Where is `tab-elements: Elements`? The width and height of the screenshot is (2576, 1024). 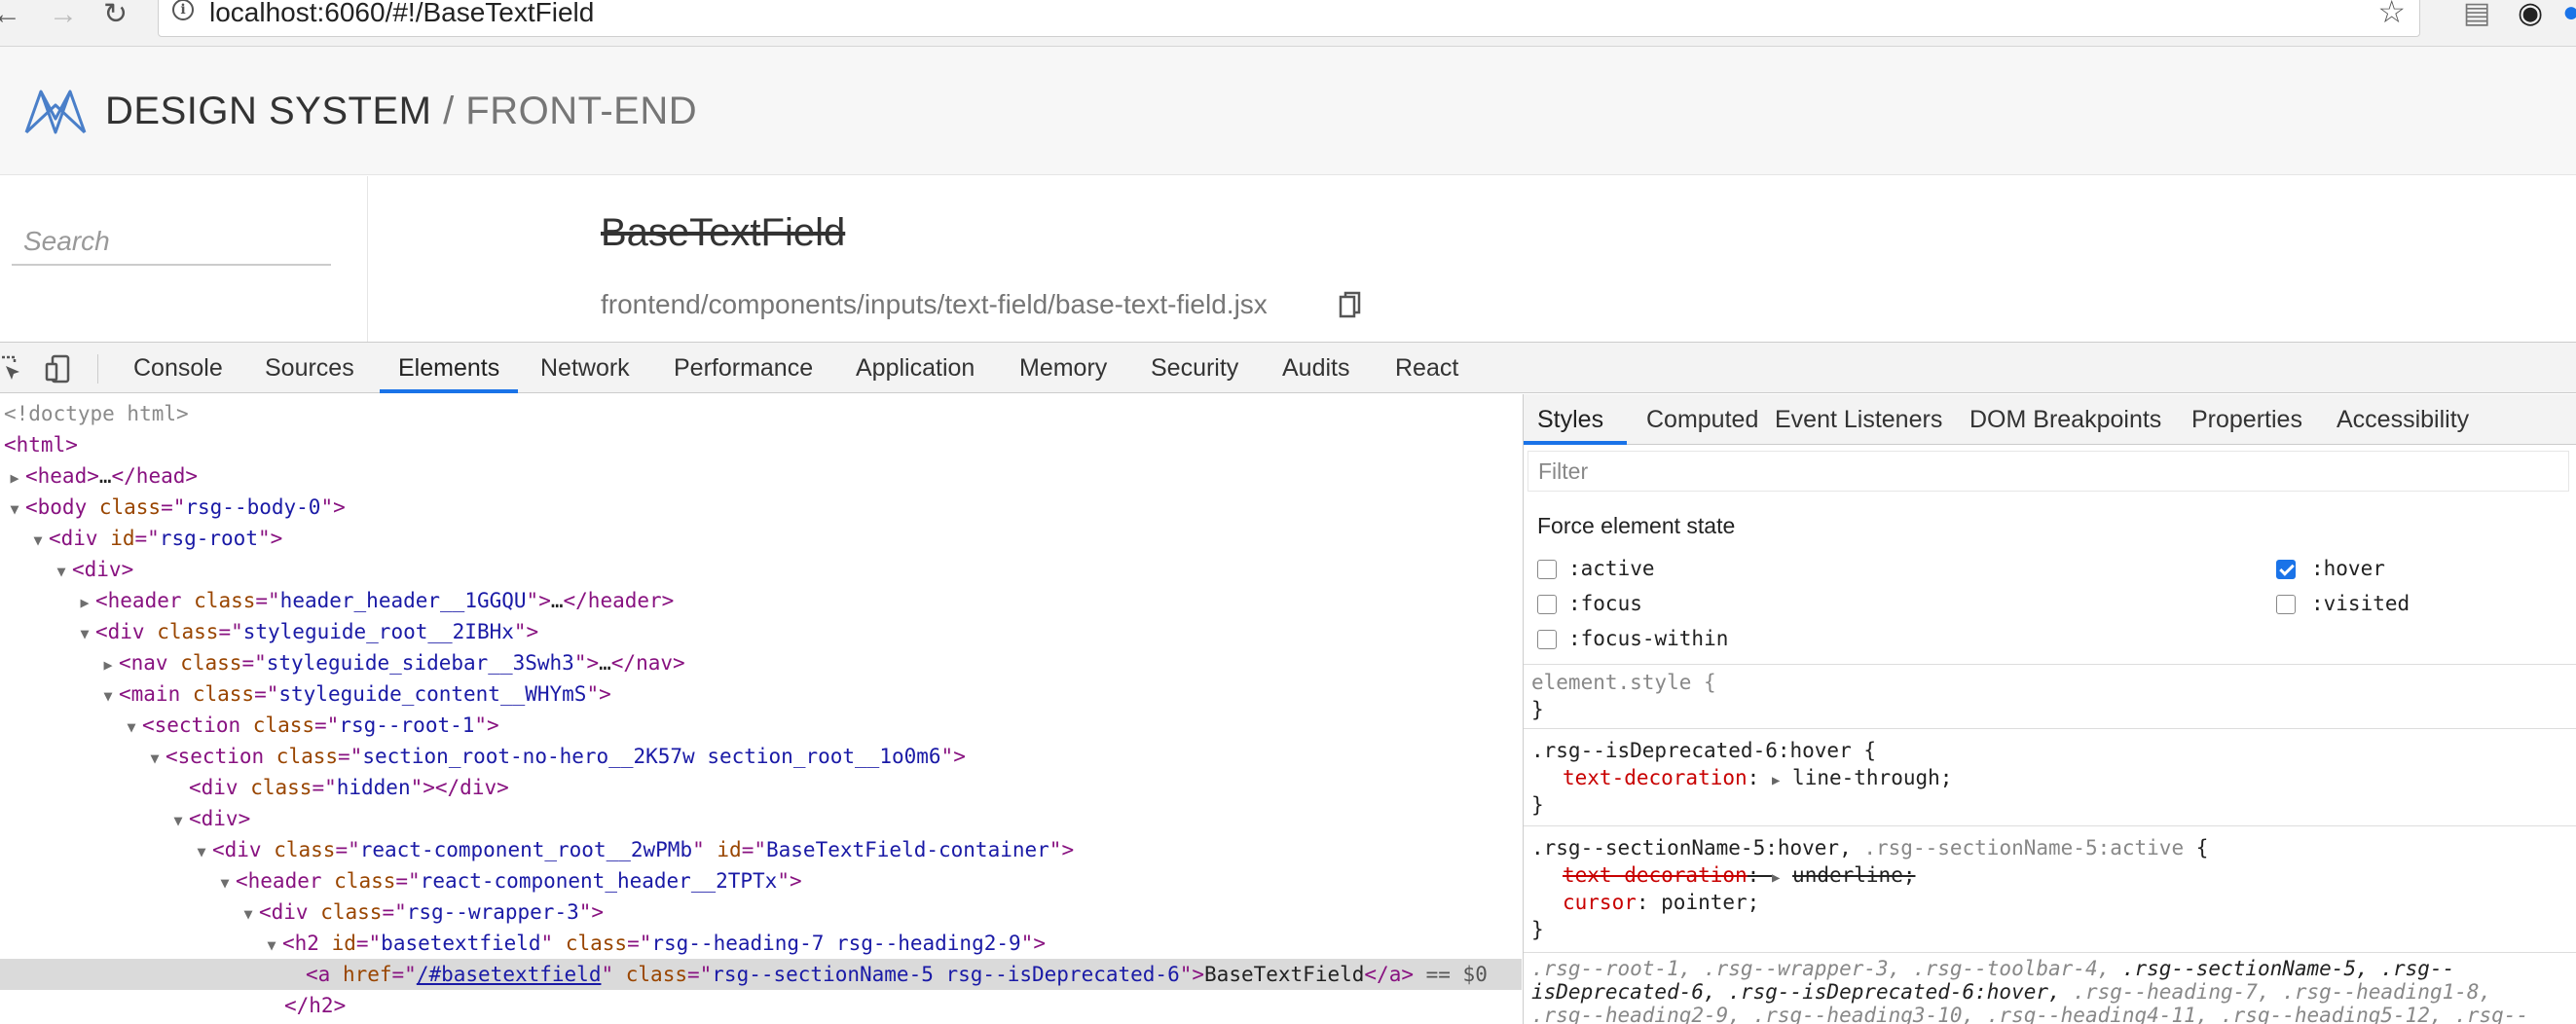
tab-elements: Elements is located at coordinates (448, 368).